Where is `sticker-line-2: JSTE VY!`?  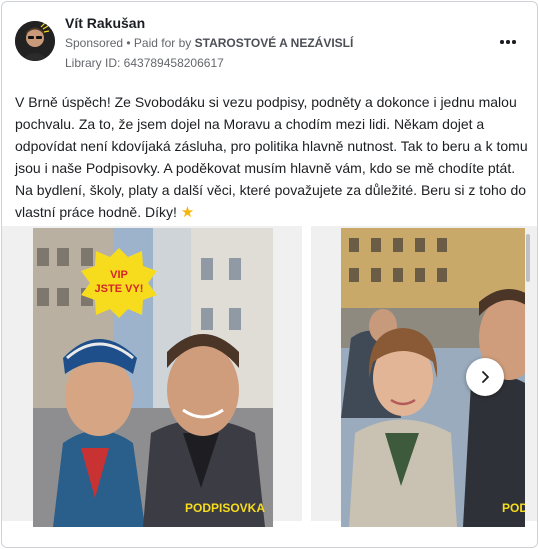
sticker-line-2: JSTE VY! is located at coordinates (119, 289).